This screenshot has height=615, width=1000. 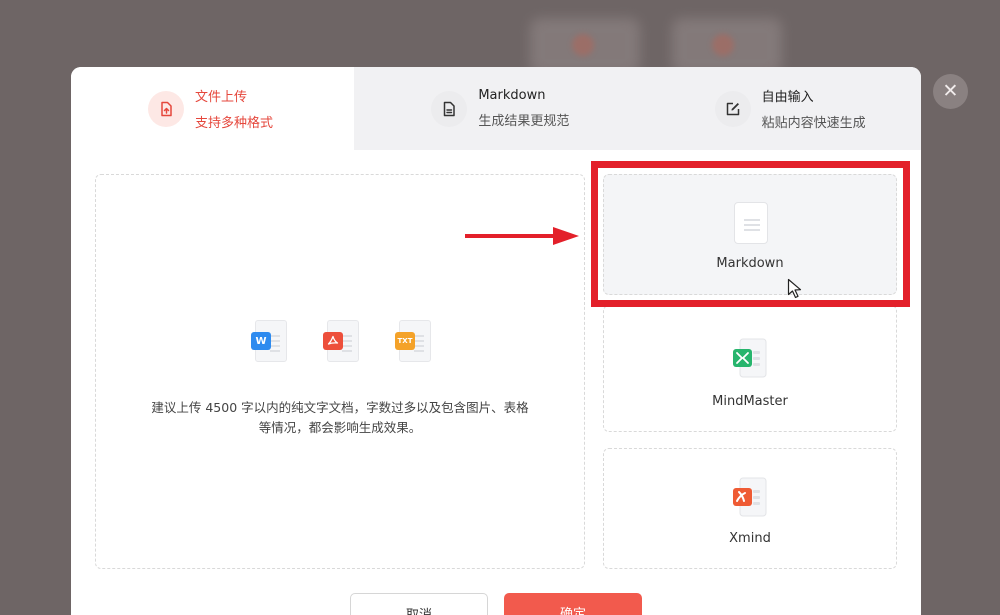 What do you see at coordinates (449, 108) in the screenshot?
I see `document-icon` at bounding box center [449, 108].